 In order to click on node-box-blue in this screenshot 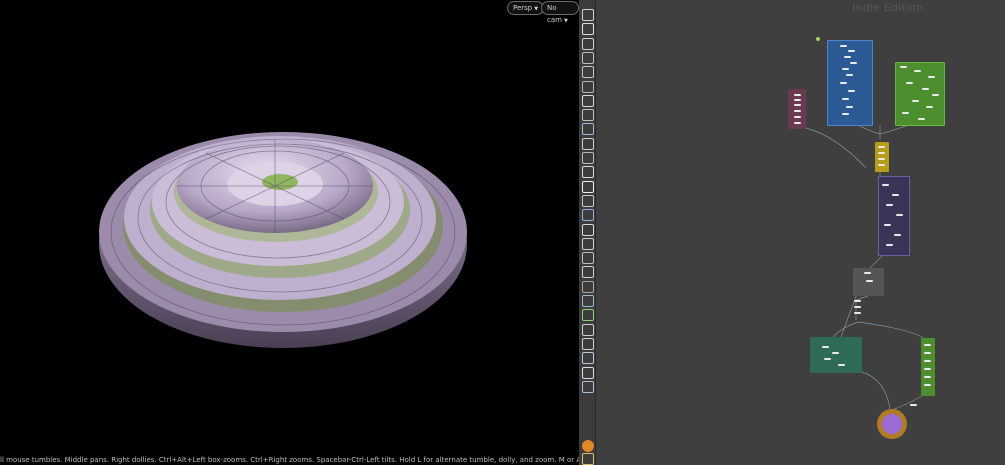, I will do `click(850, 83)`.